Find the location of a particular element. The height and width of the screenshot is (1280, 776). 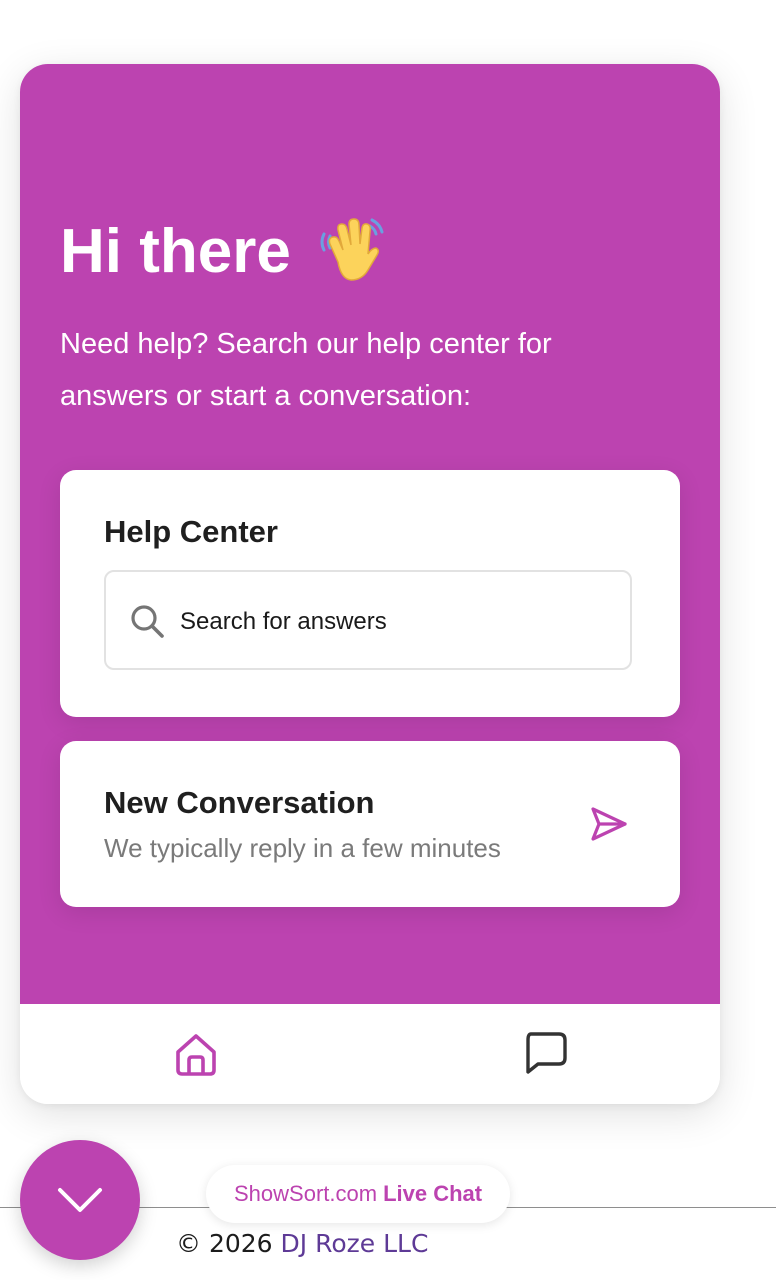

home-icon is located at coordinates (196, 1054).